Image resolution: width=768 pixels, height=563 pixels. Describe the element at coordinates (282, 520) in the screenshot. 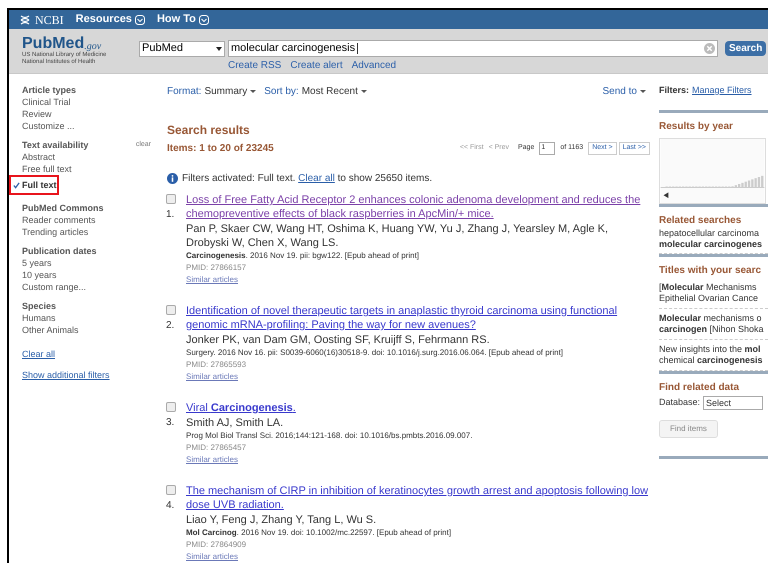

I see `result-authors: Liao Y, Feng J, Zhang Y, Tang L, Wu S.` at that location.